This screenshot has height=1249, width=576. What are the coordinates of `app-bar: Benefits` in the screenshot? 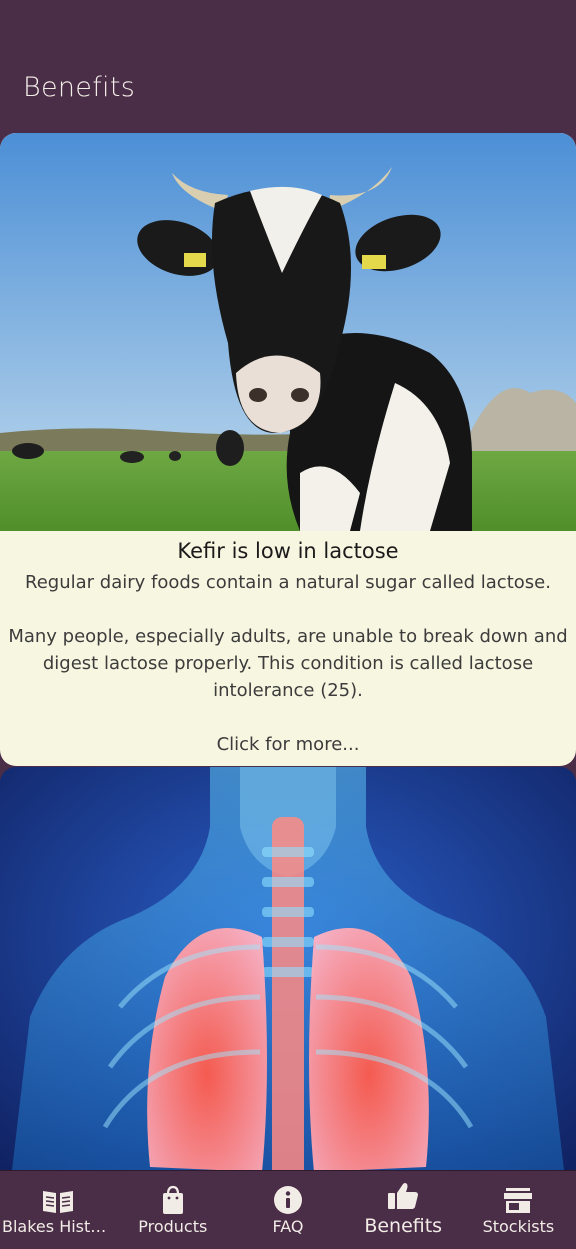 It's located at (288, 66).